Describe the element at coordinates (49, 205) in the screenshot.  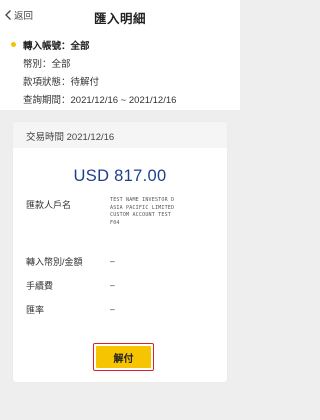
I see `payee-label: 匯款人戶名` at that location.